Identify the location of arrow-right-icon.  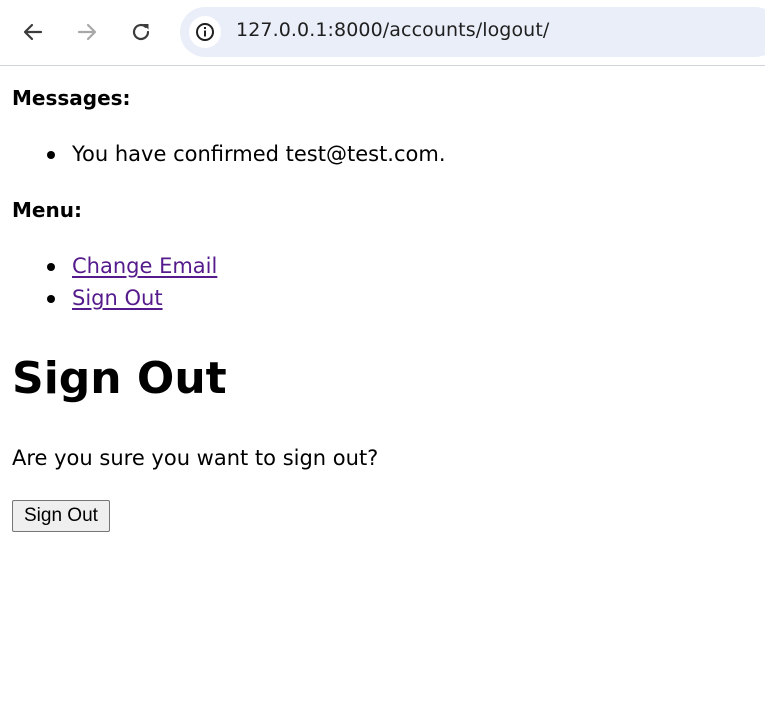
(87, 32).